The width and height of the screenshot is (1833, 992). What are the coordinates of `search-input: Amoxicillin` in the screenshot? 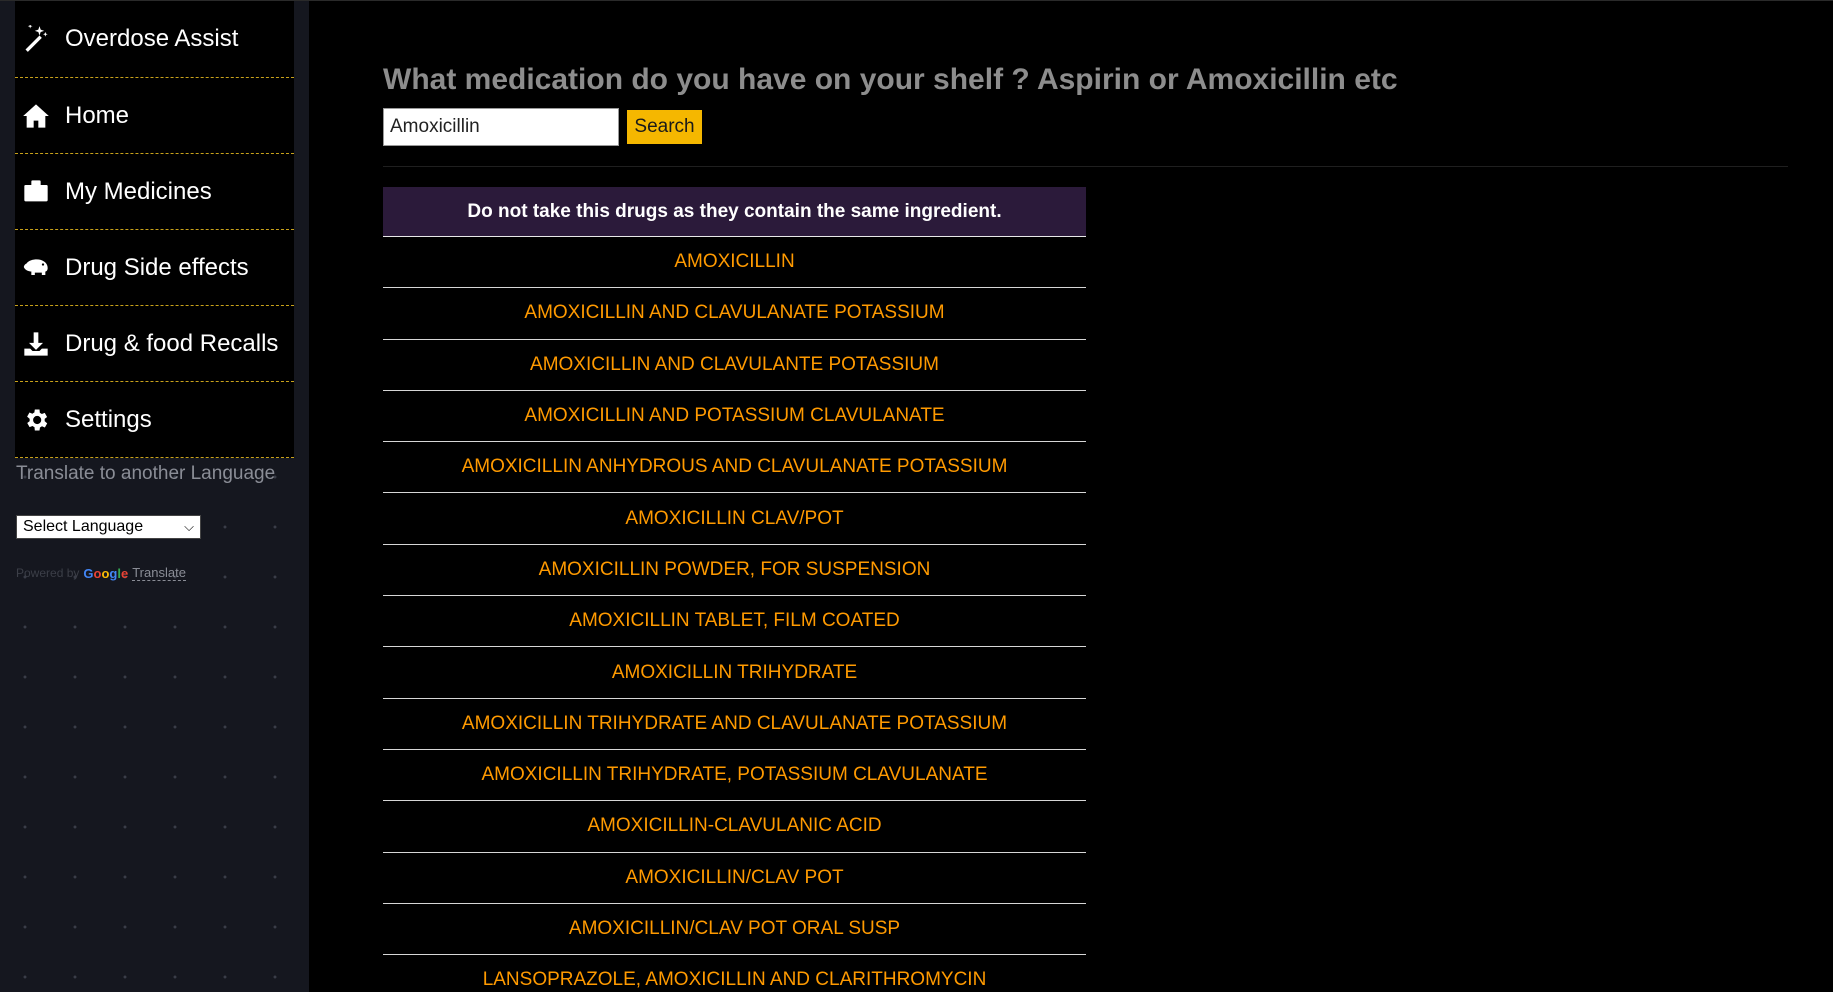 It's located at (501, 127).